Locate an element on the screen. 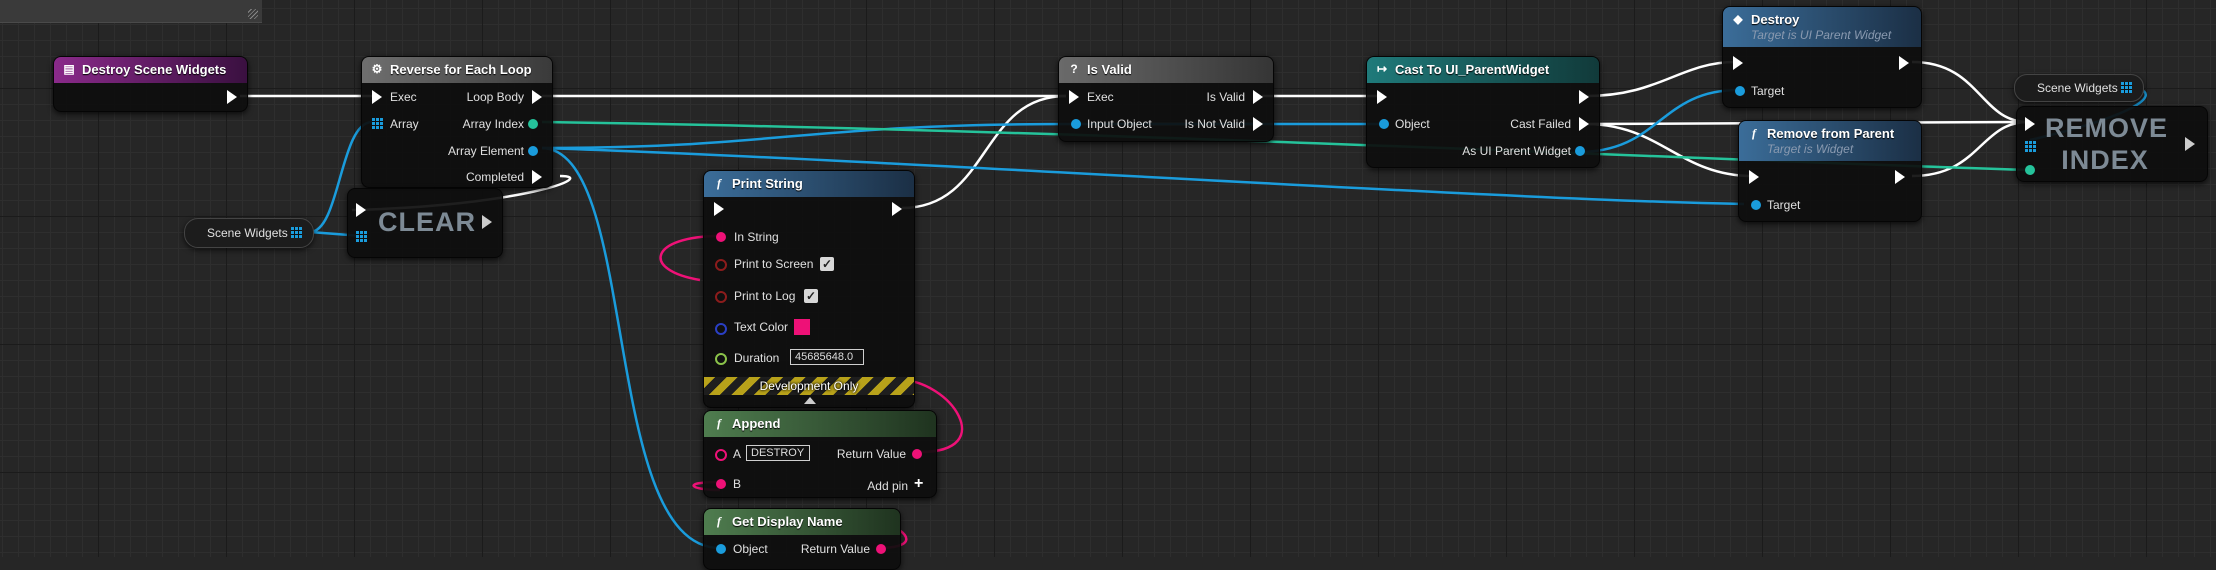  plus-icon: + is located at coordinates (918, 484).